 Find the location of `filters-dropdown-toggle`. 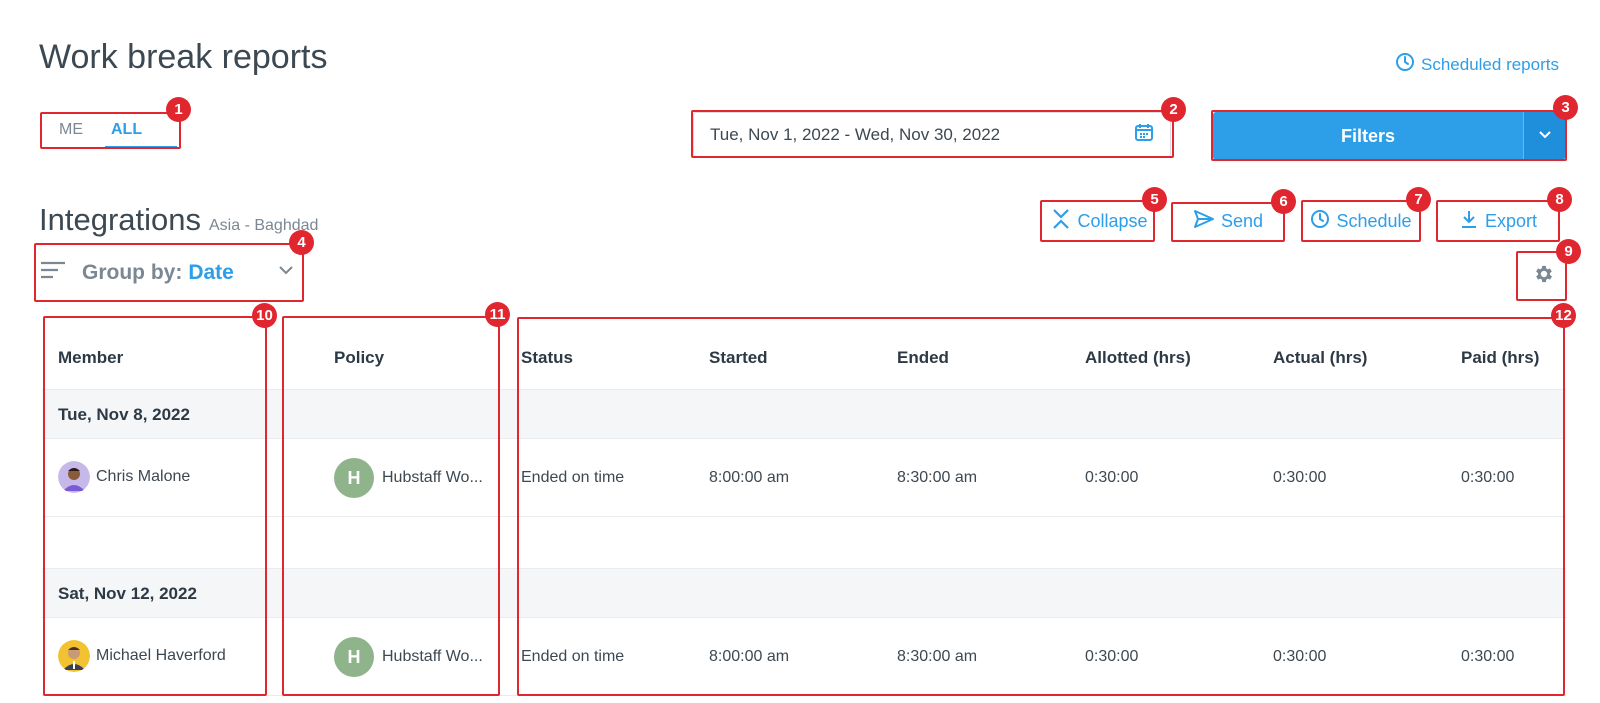

filters-dropdown-toggle is located at coordinates (1544, 136).